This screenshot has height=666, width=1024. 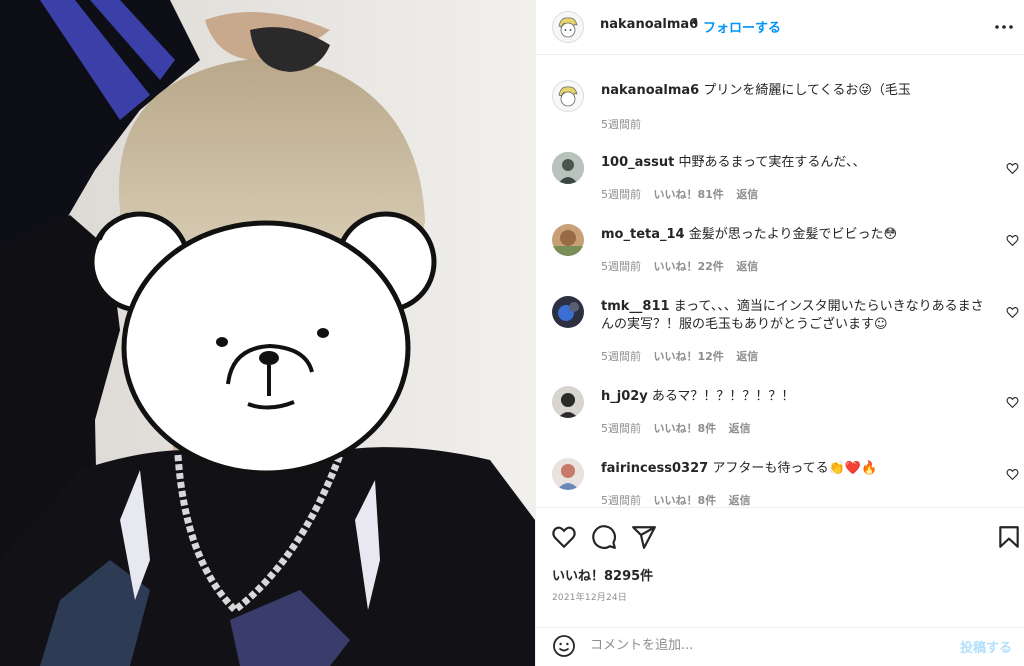 I want to click on post-comment-button: 投稿する, so click(x=986, y=646).